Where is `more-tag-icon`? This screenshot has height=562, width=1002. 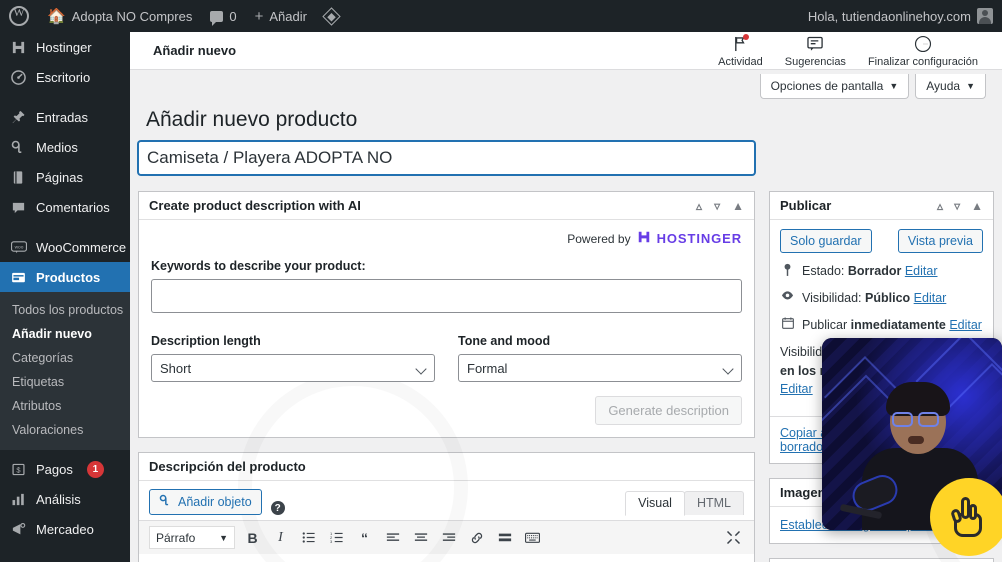
more-tag-icon is located at coordinates (504, 537).